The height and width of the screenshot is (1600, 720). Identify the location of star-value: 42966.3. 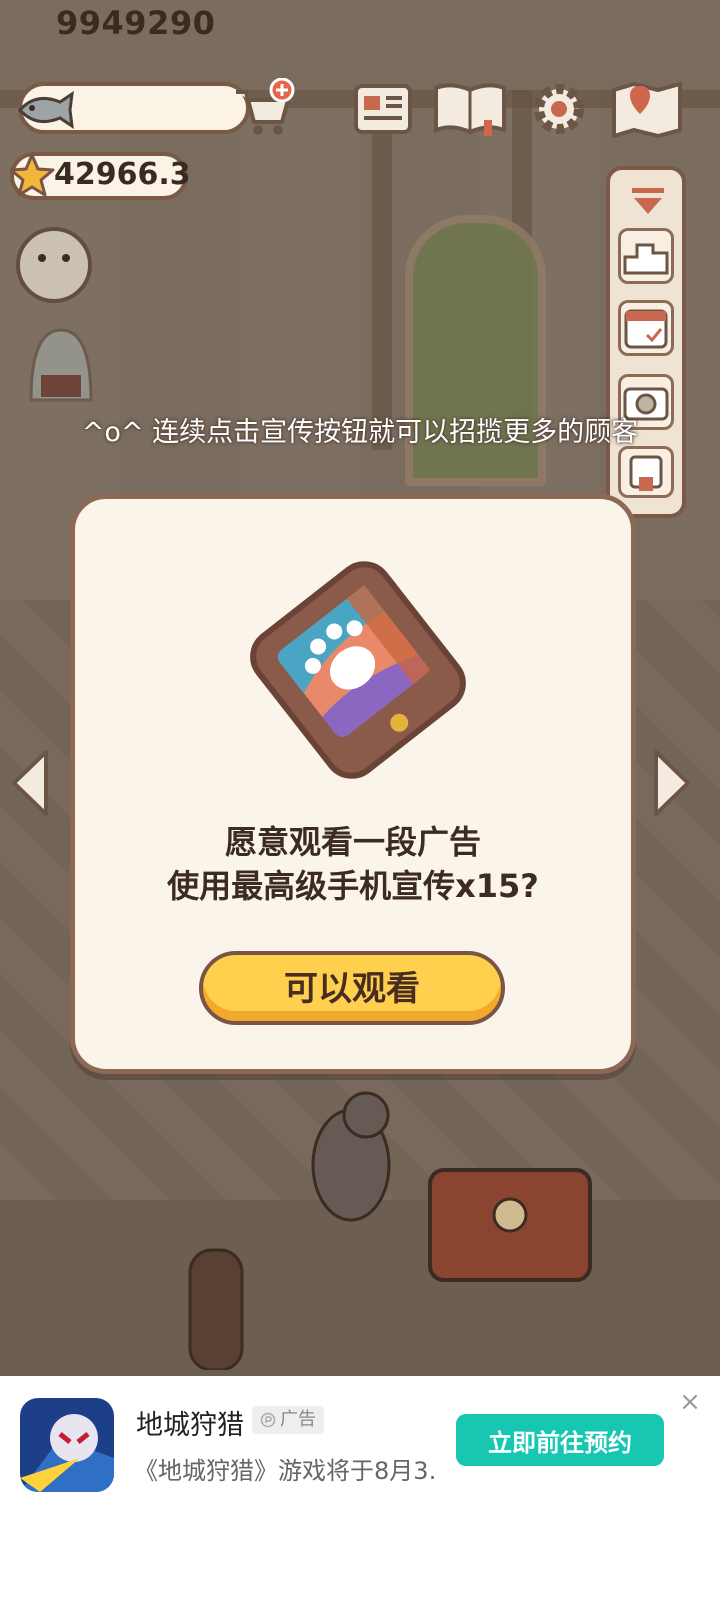
(122, 174).